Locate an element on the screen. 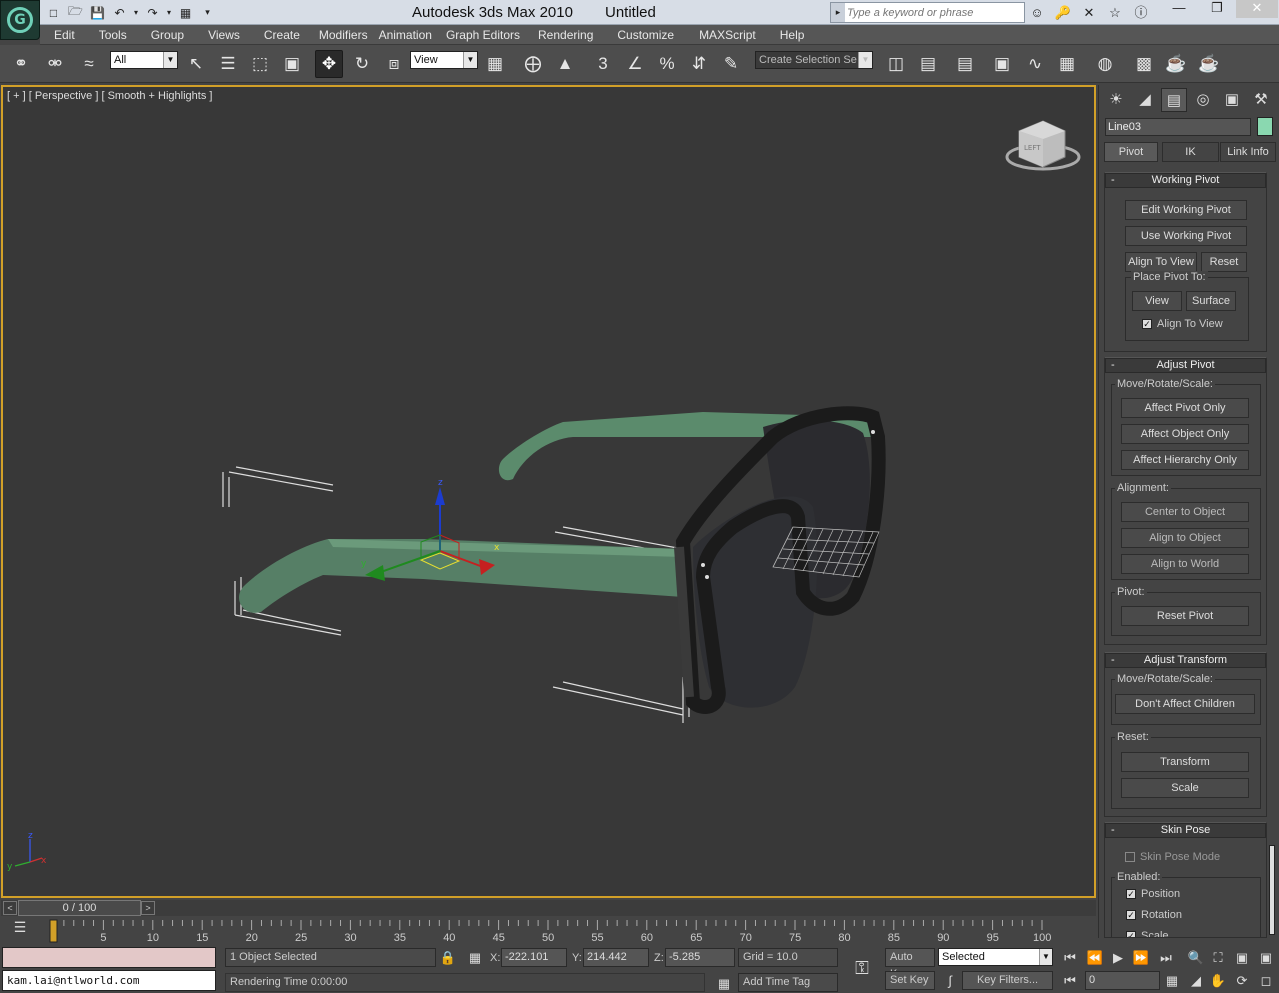 The width and height of the screenshot is (1279, 993). rollout-header: - Adjust Transform is located at coordinates (1185, 660).